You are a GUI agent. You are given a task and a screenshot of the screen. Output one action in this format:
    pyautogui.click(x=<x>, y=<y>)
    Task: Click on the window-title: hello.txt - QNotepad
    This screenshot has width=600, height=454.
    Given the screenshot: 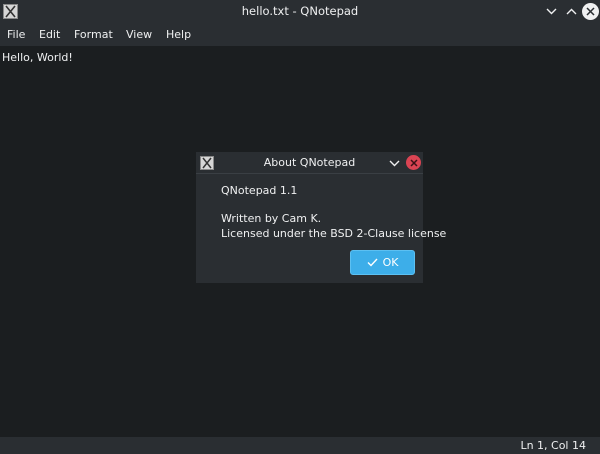 What is the action you would take?
    pyautogui.click(x=300, y=11)
    